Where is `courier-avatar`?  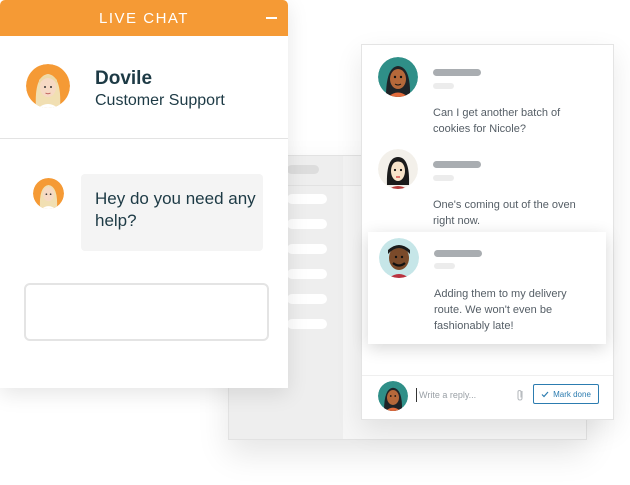
courier-avatar is located at coordinates (399, 258).